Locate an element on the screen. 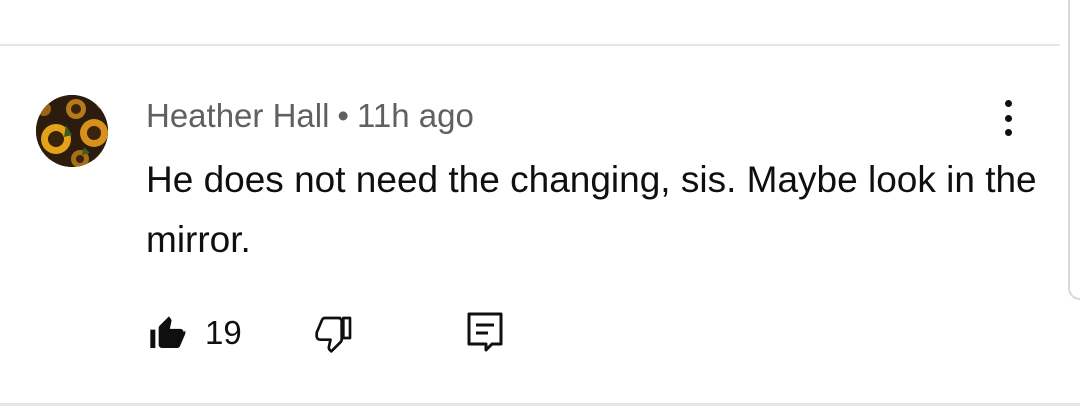 This screenshot has height=419, width=1080. comment-meta: Heather Hall • 11h ago is located at coordinates (310, 116).